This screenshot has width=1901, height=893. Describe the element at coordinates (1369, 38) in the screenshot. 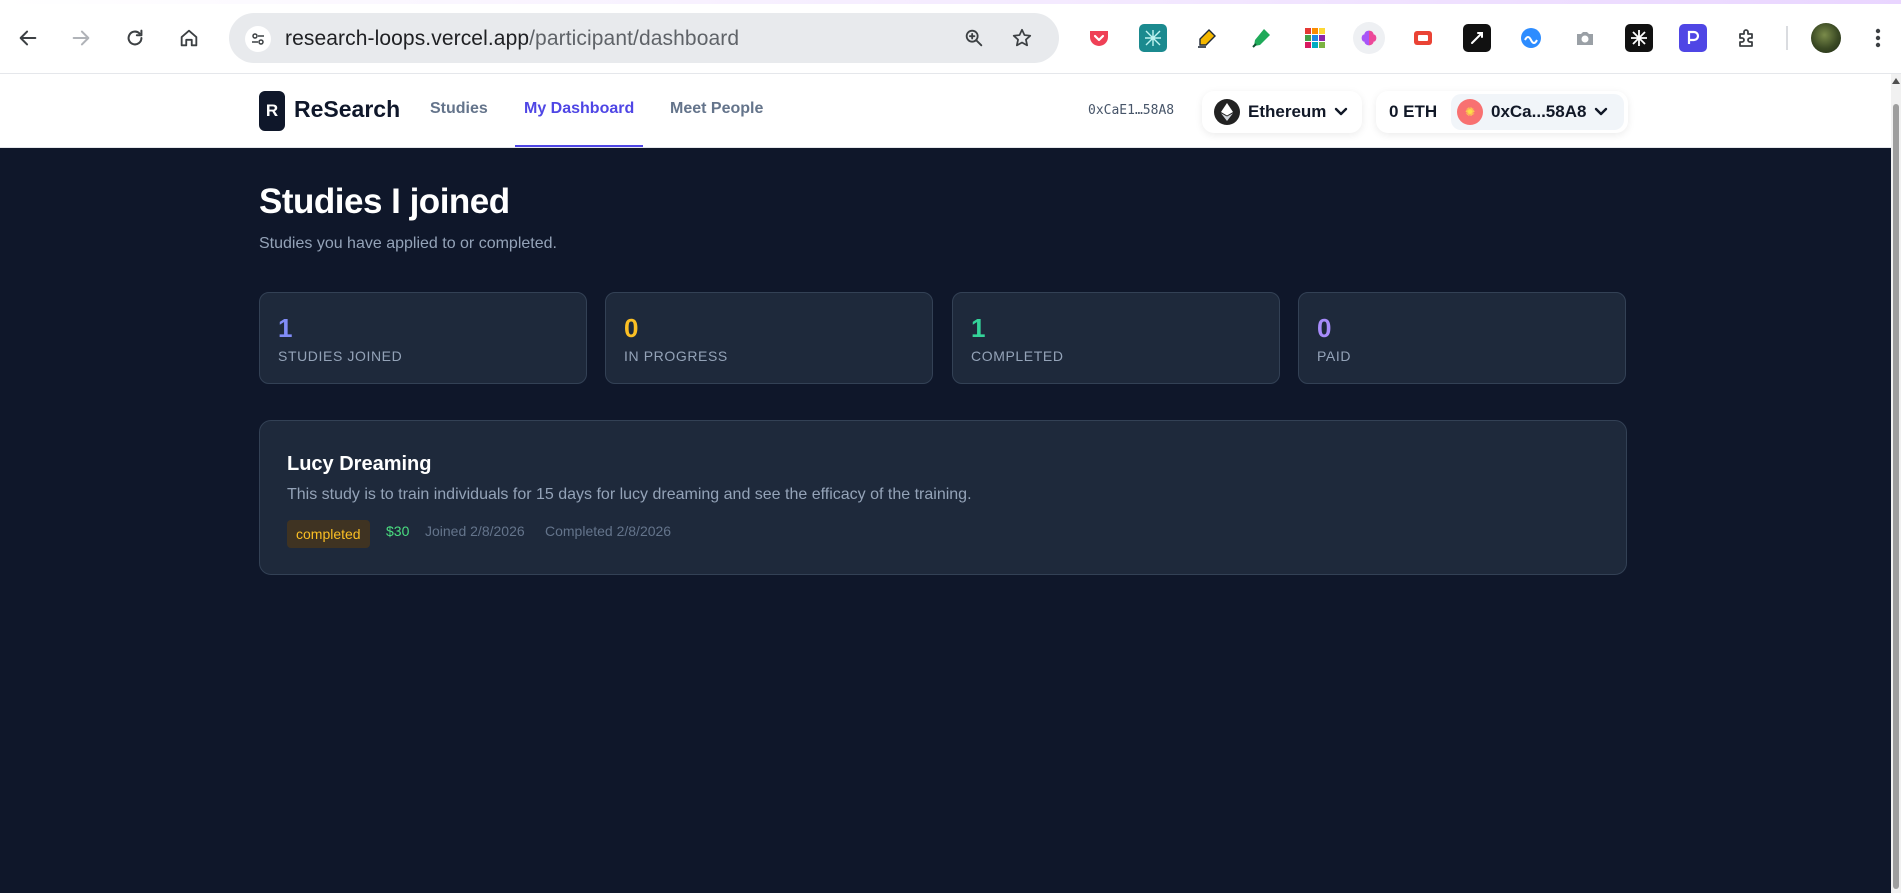

I see `brain-extension-icon` at that location.